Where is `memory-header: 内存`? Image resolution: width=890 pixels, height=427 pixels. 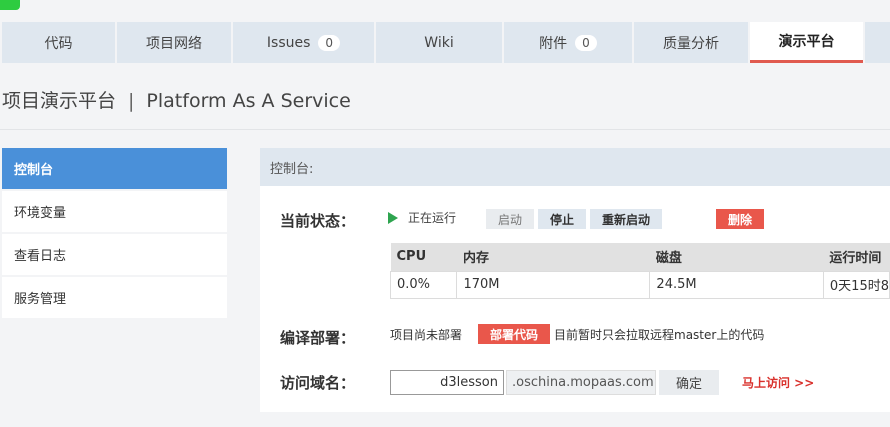
memory-header: 内存 is located at coordinates (553, 257).